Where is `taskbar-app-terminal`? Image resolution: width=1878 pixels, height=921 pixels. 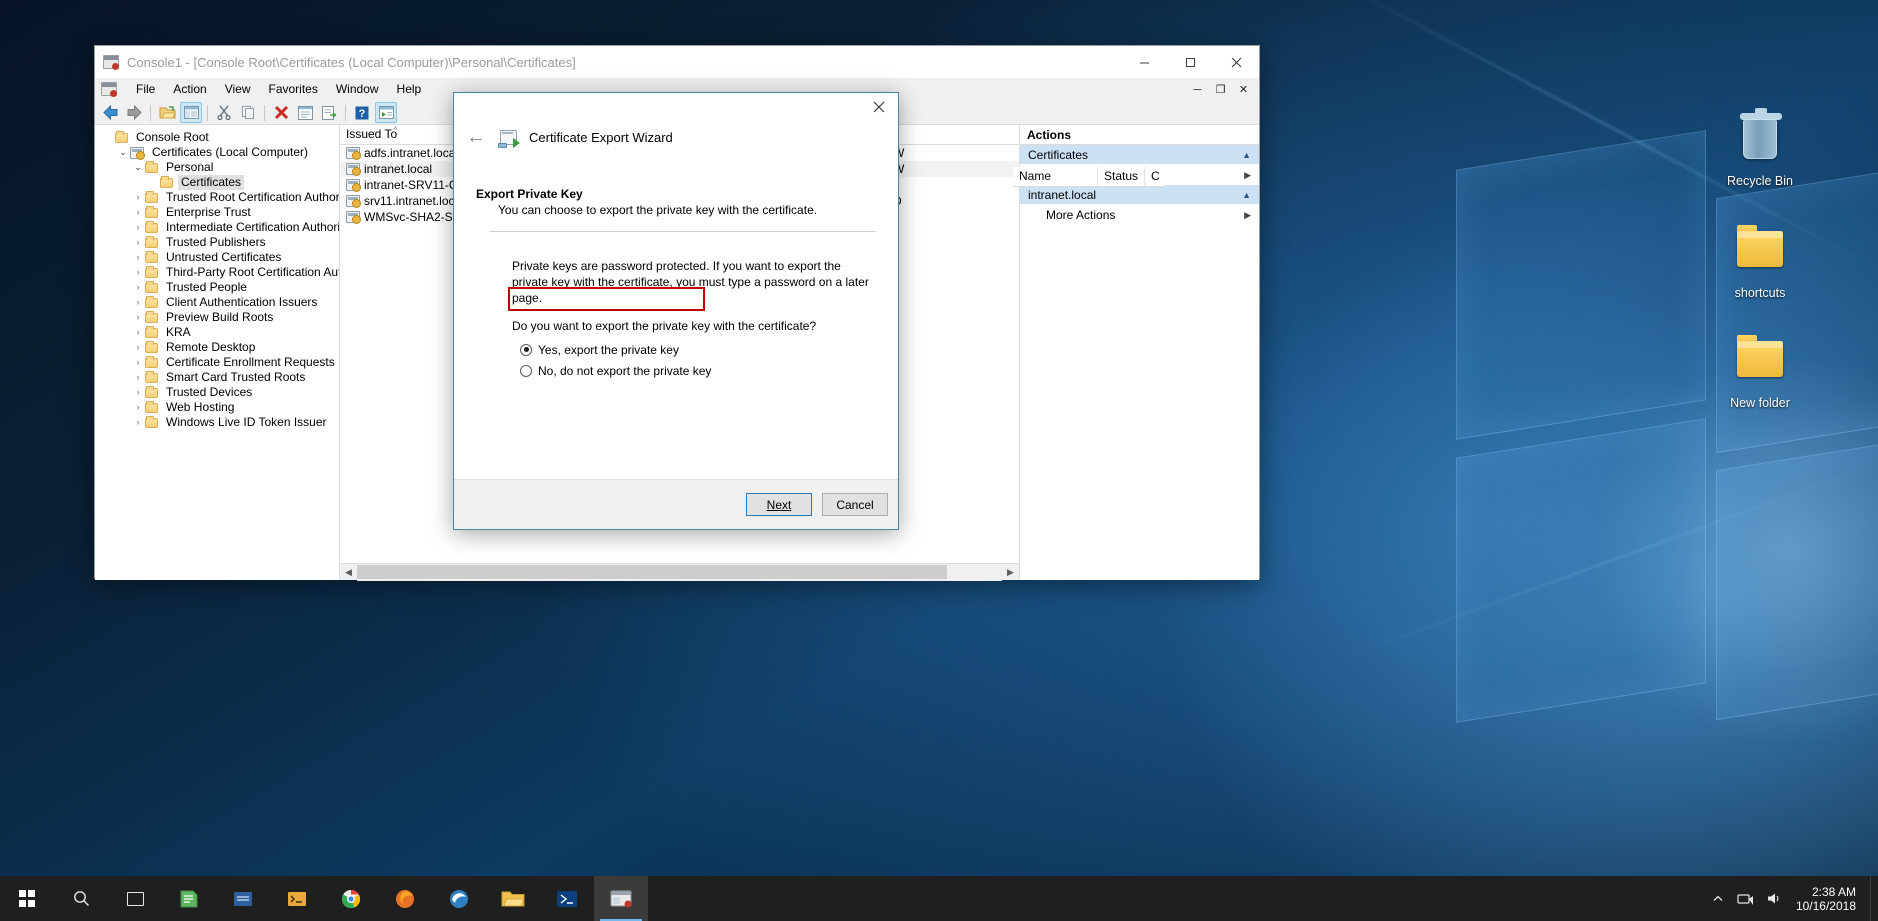
taskbar-app-terminal is located at coordinates (297, 898).